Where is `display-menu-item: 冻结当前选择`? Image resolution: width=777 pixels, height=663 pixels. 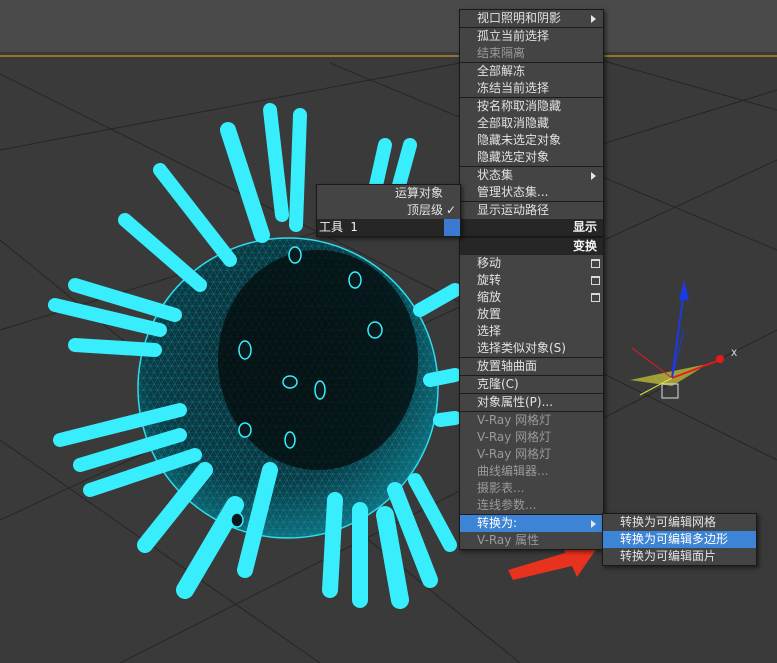 display-menu-item: 冻结当前选择 is located at coordinates (531, 88).